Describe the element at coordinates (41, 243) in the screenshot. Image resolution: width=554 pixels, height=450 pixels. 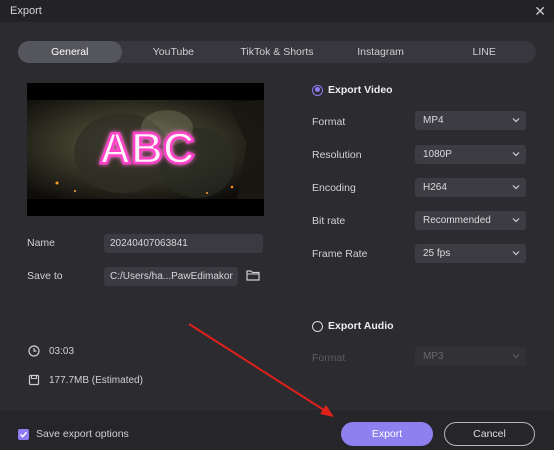
I see `name-label: Name` at that location.